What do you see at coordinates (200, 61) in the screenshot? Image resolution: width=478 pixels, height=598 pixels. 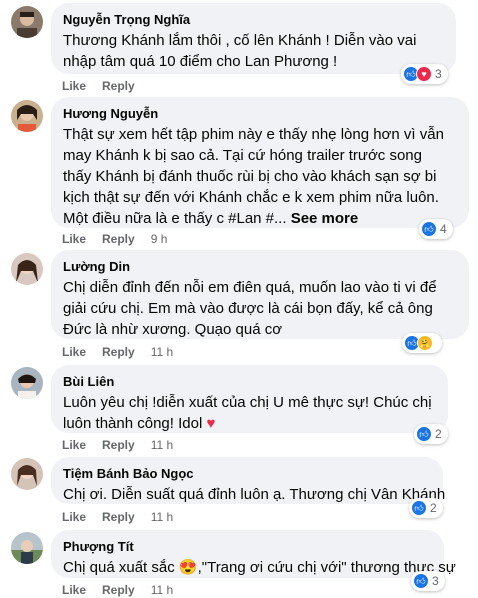 I see `comment-line: nhập tâm quá 10 điểm cho Lan Phương !` at bounding box center [200, 61].